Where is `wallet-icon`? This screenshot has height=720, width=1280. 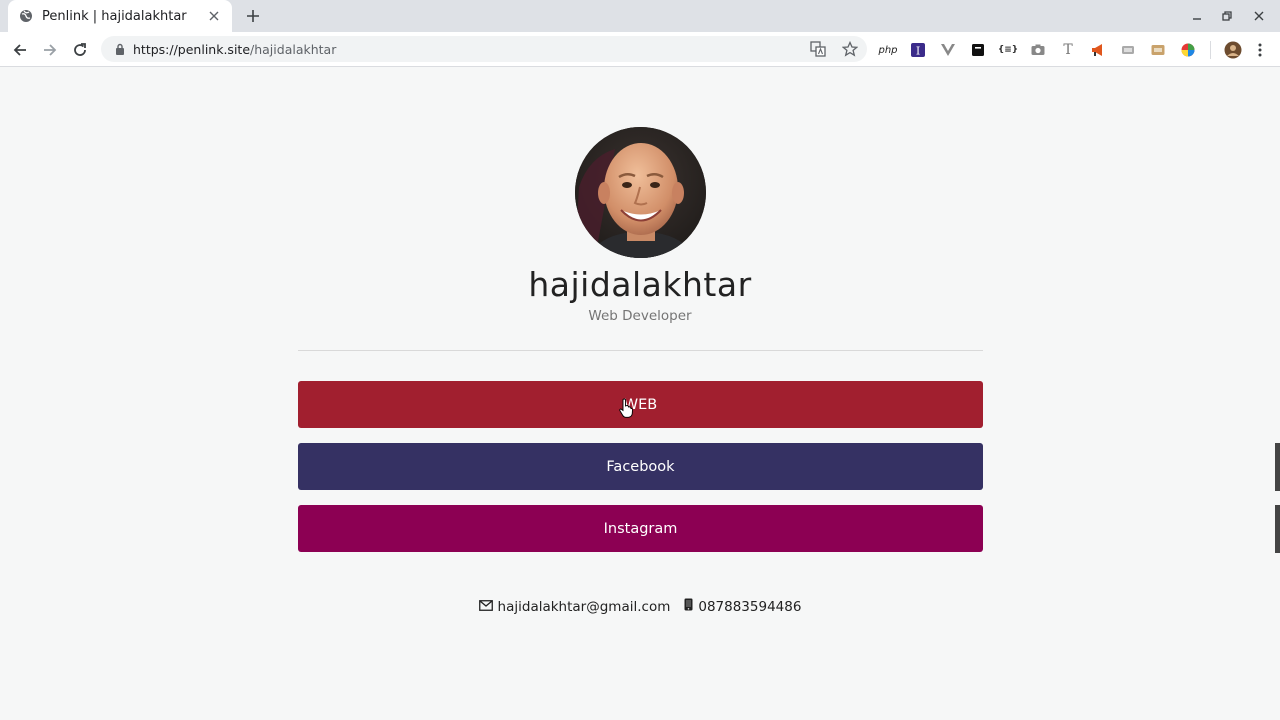 wallet-icon is located at coordinates (1158, 50).